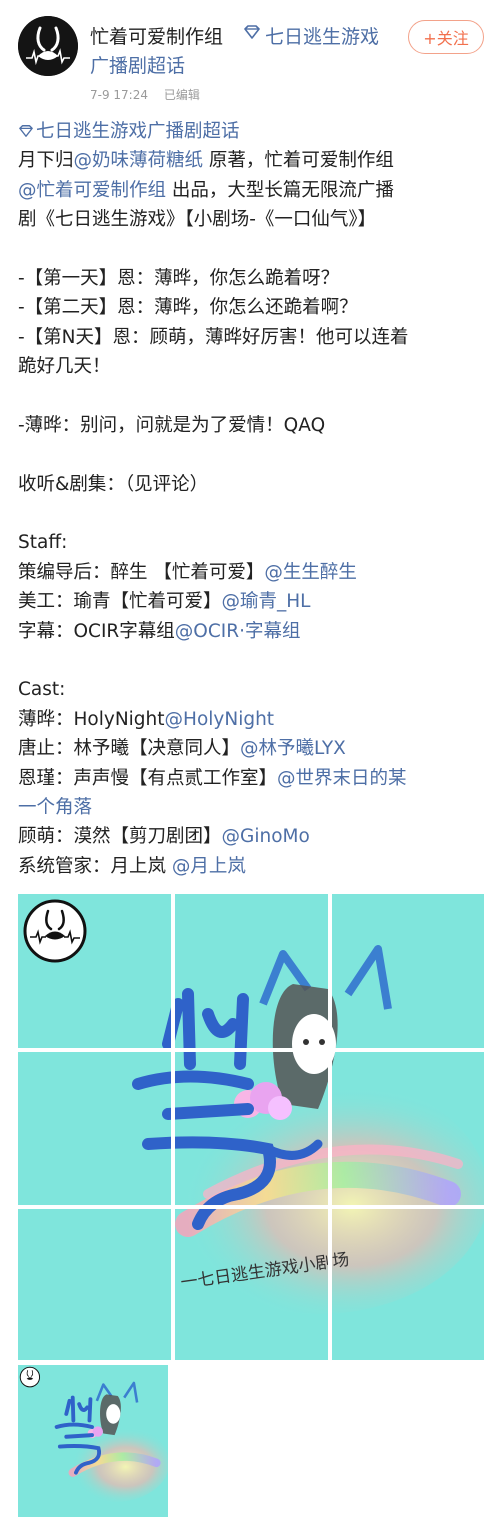 This screenshot has width=500, height=1523. I want to click on cast-line-cont: 一个角落, so click(254, 807).